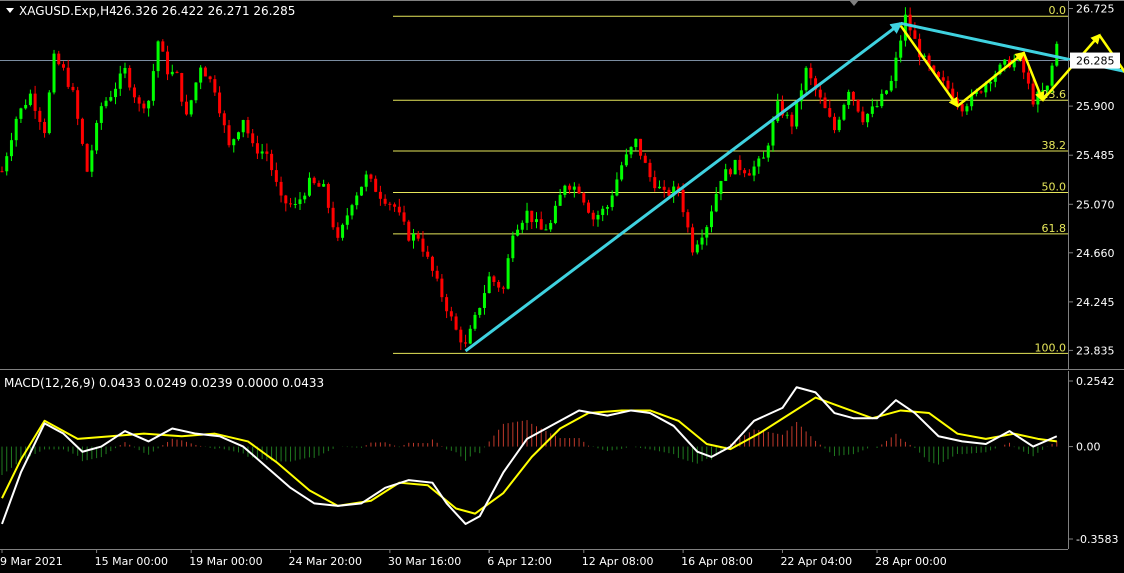  Describe the element at coordinates (225, 561) in the screenshot. I see `time-tick-label: 19 Mar 00:00` at that location.